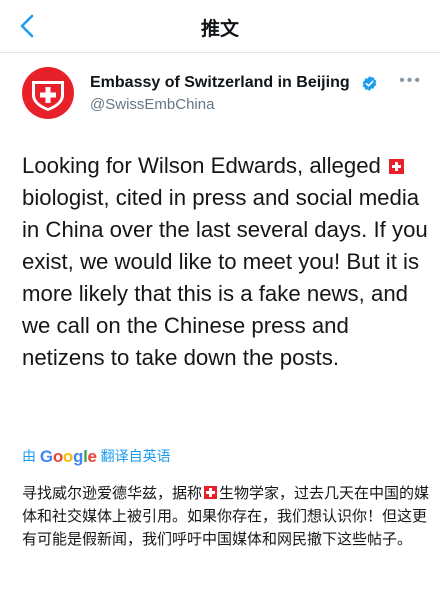 This screenshot has height=594, width=440. What do you see at coordinates (410, 81) in the screenshot?
I see `more-options-icon: •••` at bounding box center [410, 81].